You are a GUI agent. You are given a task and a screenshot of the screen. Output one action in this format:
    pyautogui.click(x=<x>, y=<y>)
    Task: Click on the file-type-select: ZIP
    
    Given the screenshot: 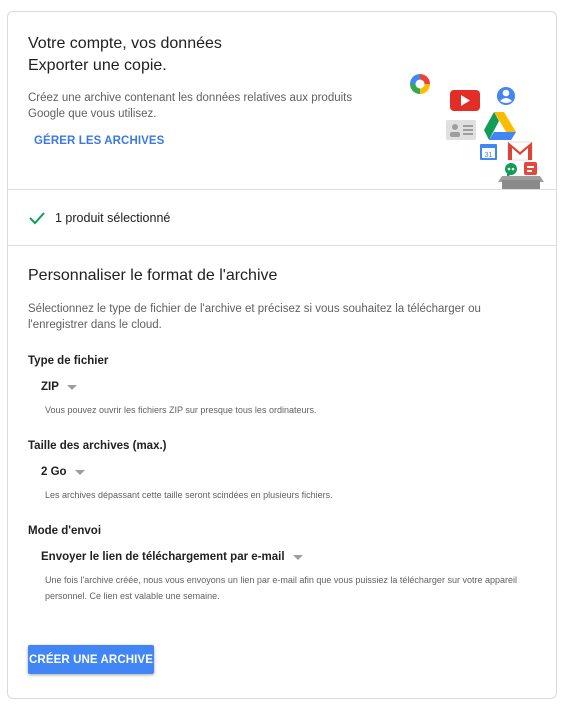 What is the action you would take?
    pyautogui.click(x=59, y=387)
    